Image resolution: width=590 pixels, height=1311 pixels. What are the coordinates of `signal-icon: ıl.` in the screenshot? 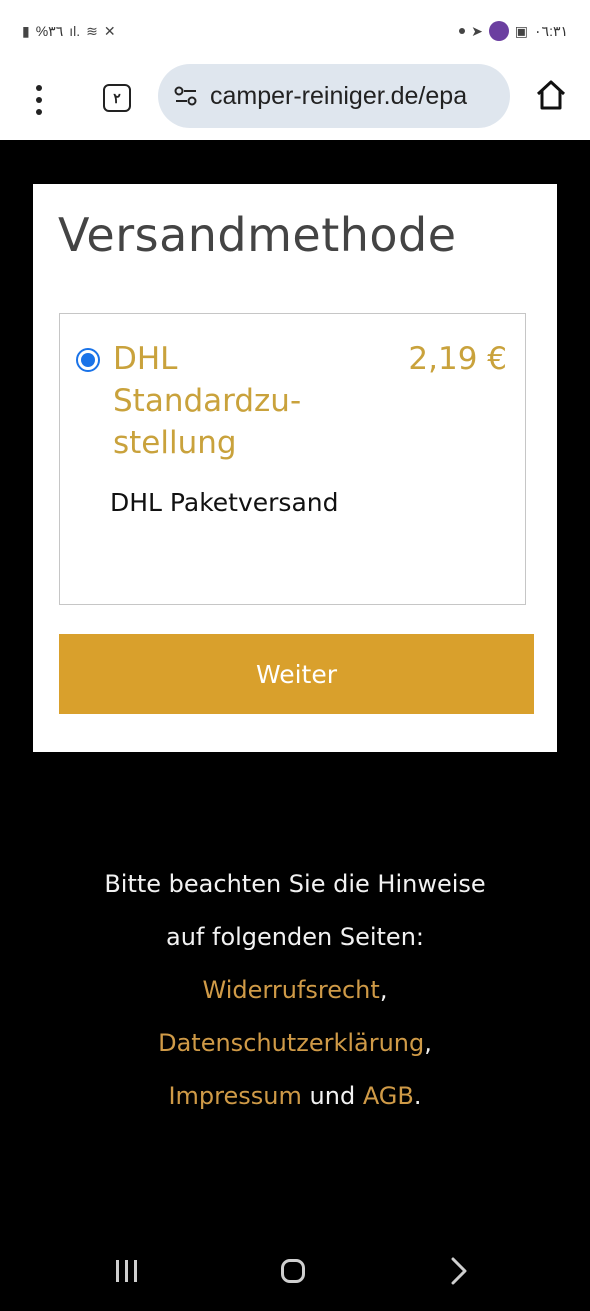 It's located at (75, 31).